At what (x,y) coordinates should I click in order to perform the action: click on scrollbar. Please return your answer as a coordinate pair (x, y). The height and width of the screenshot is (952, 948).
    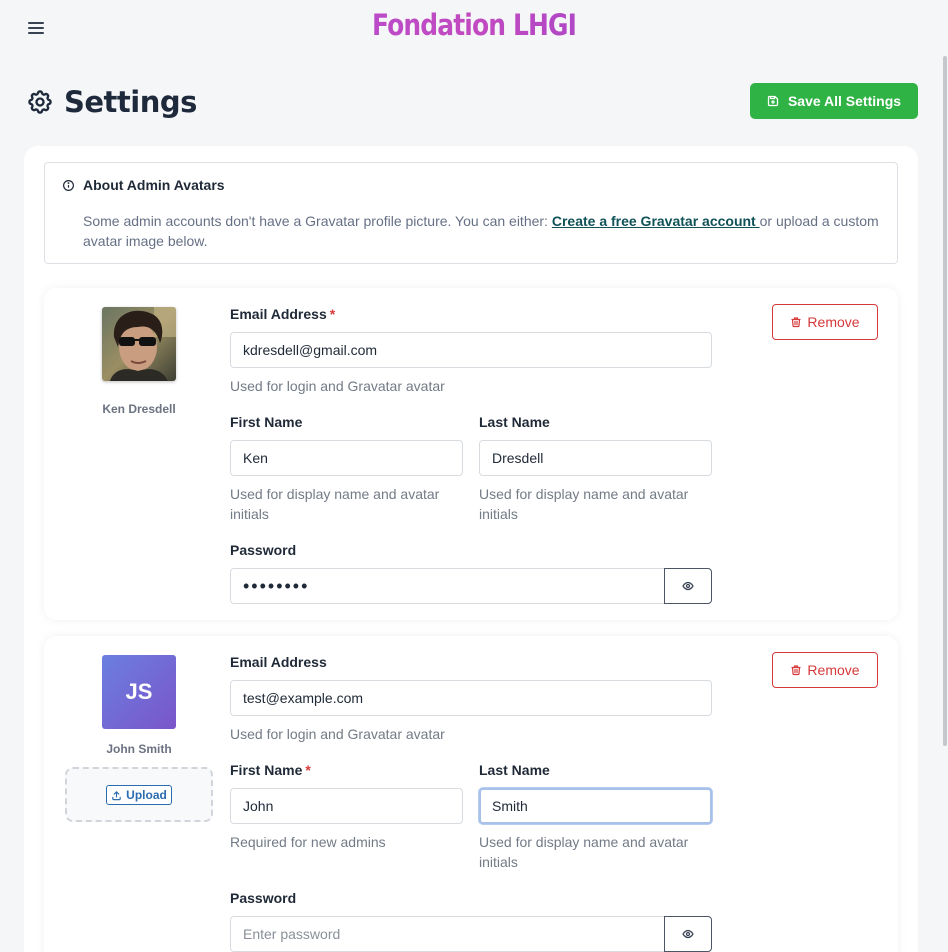
    Looking at the image, I should click on (945, 401).